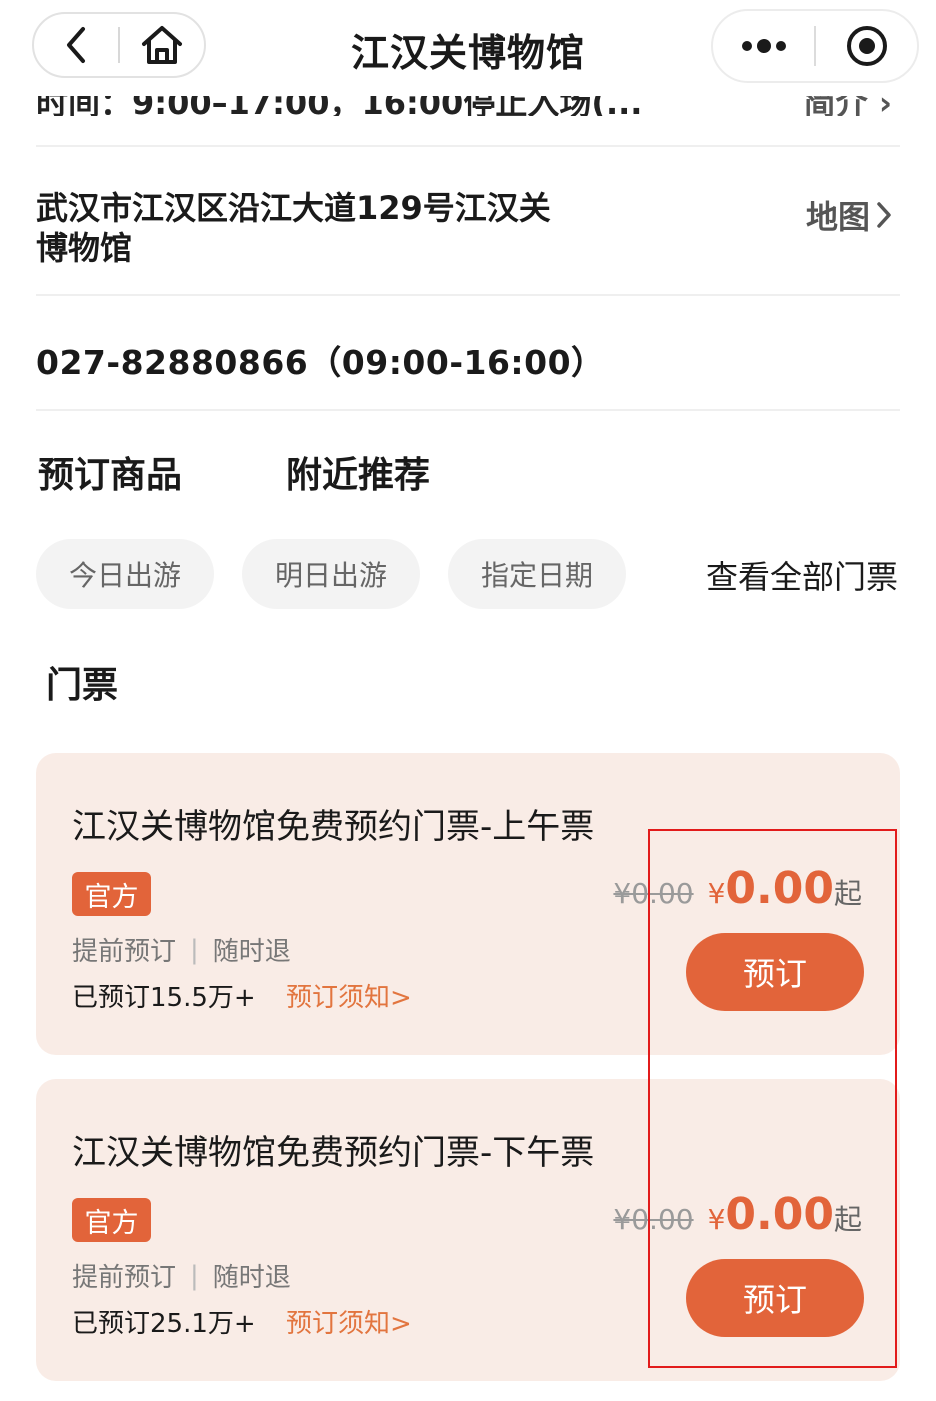  I want to click on view-all-tickets-link: 查看全部门票, so click(802, 575).